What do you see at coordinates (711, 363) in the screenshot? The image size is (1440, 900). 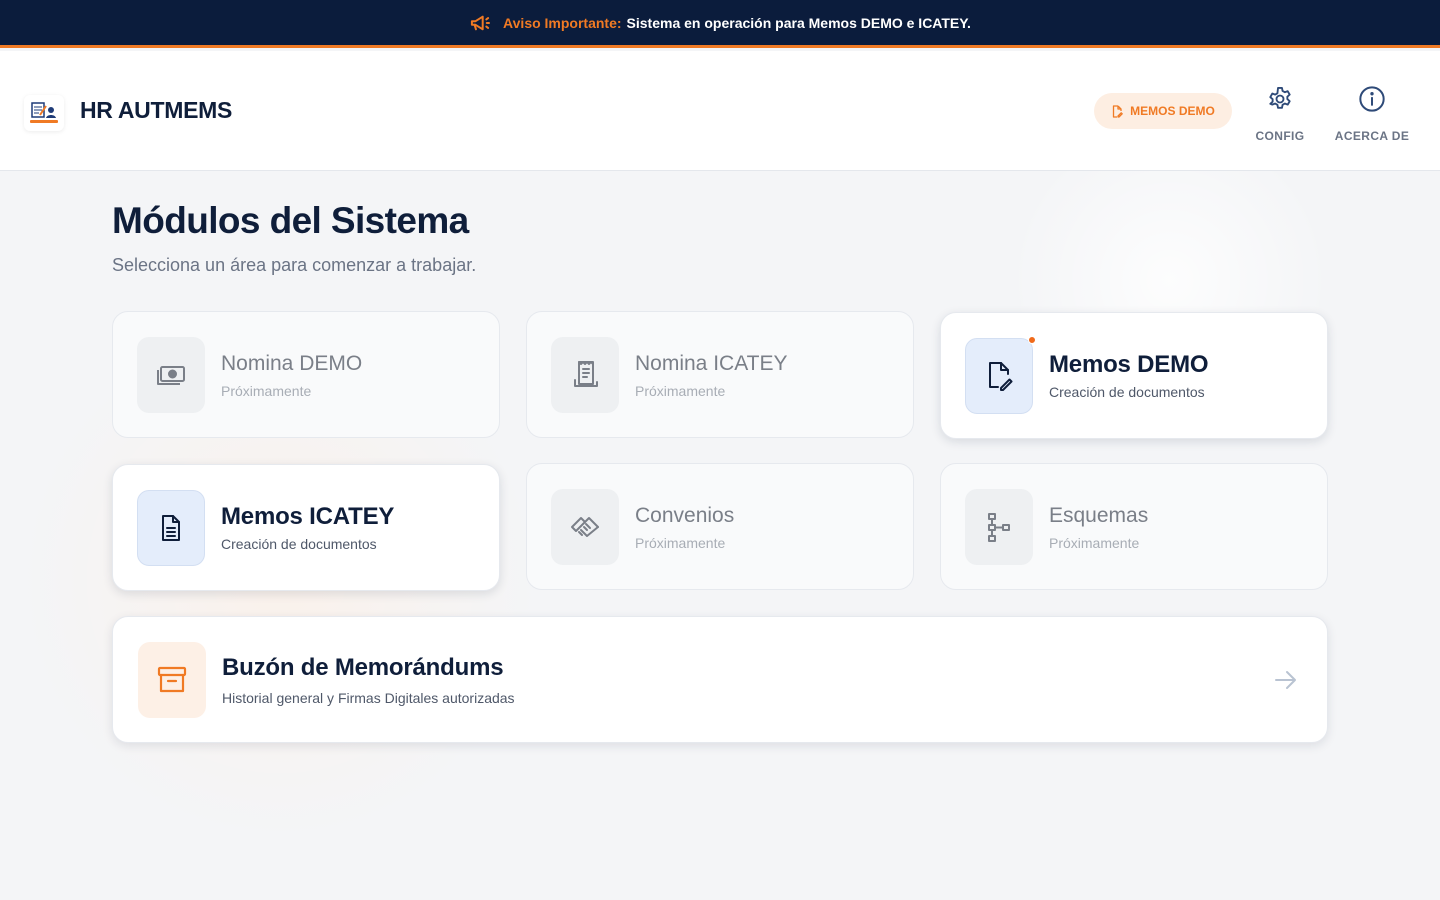 I see `module-title: Nomina ICATEY` at bounding box center [711, 363].